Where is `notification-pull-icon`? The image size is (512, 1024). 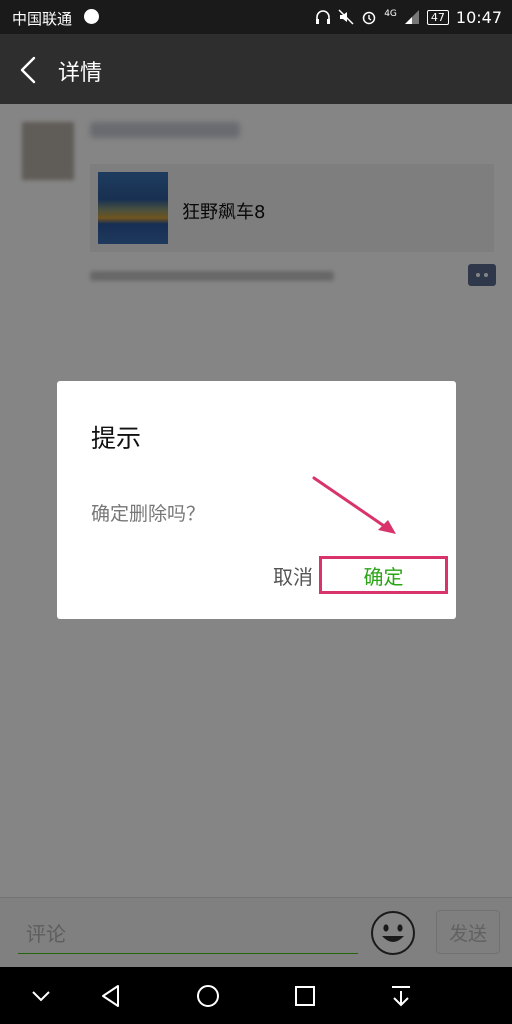 notification-pull-icon is located at coordinates (401, 996).